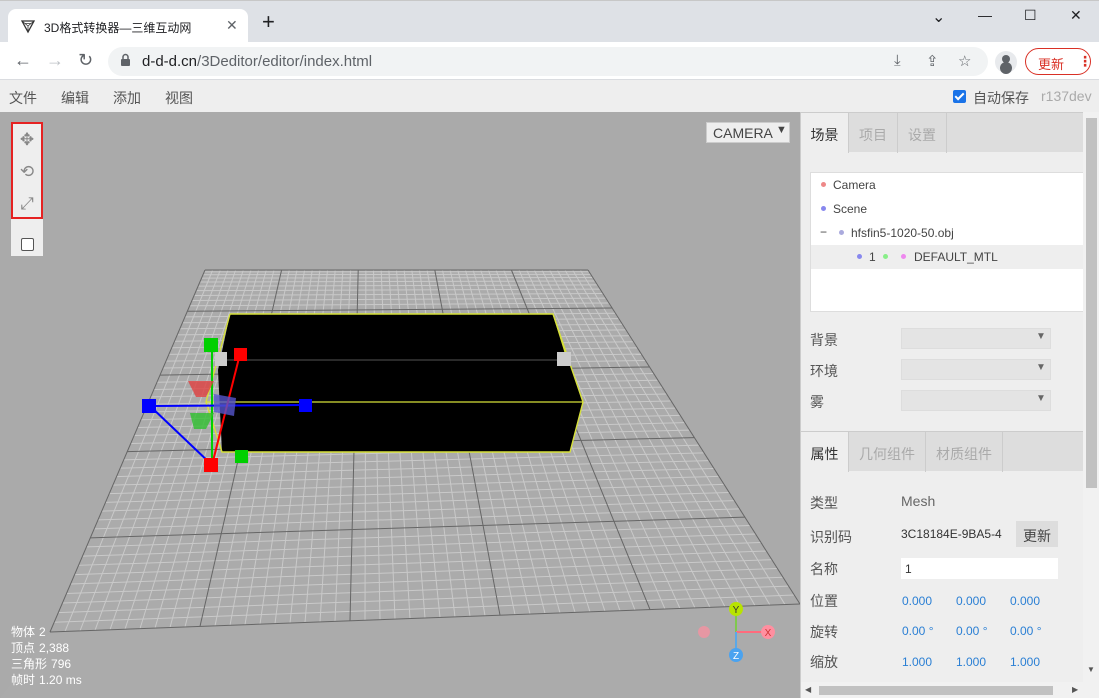 This screenshot has width=1099, height=698. I want to click on outliner-item-object: − hfsfin5-1020-50.obj, so click(947, 233).